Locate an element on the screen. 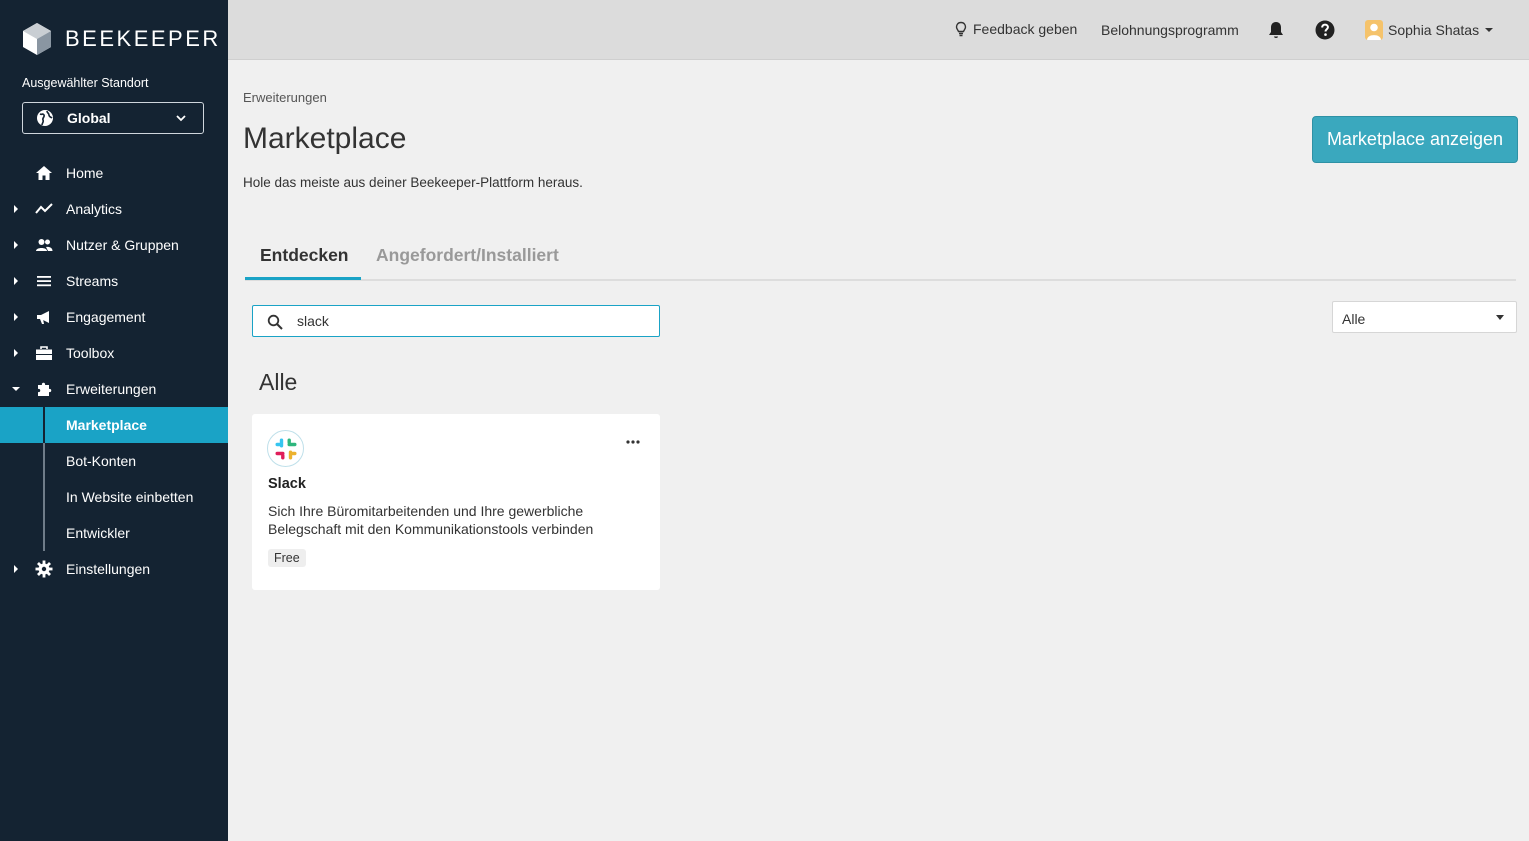 Image resolution: width=1529 pixels, height=841 pixels. sidebar-item-label: Einstellungen is located at coordinates (108, 569).